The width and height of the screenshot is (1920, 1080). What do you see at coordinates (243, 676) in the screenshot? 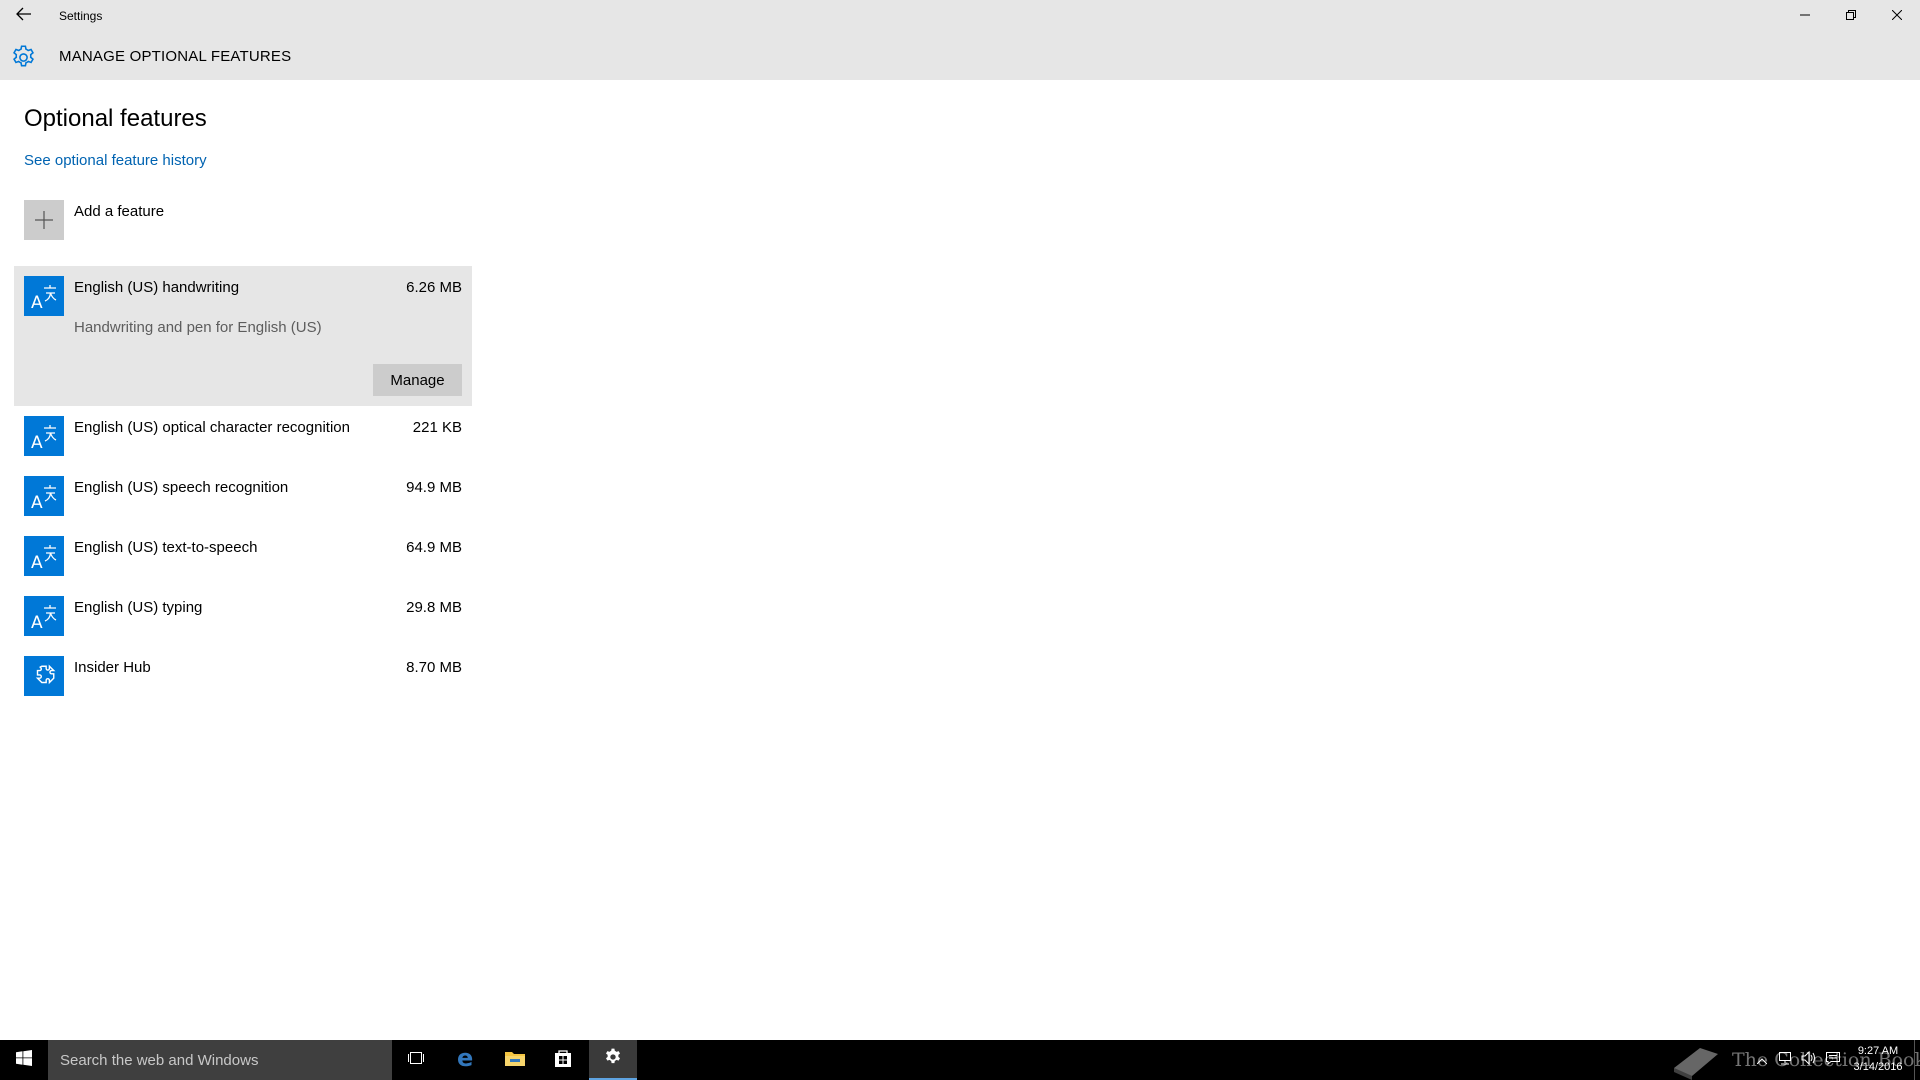
I see `feature-item-insider-hub: Insider Hub 8.70 MB` at bounding box center [243, 676].